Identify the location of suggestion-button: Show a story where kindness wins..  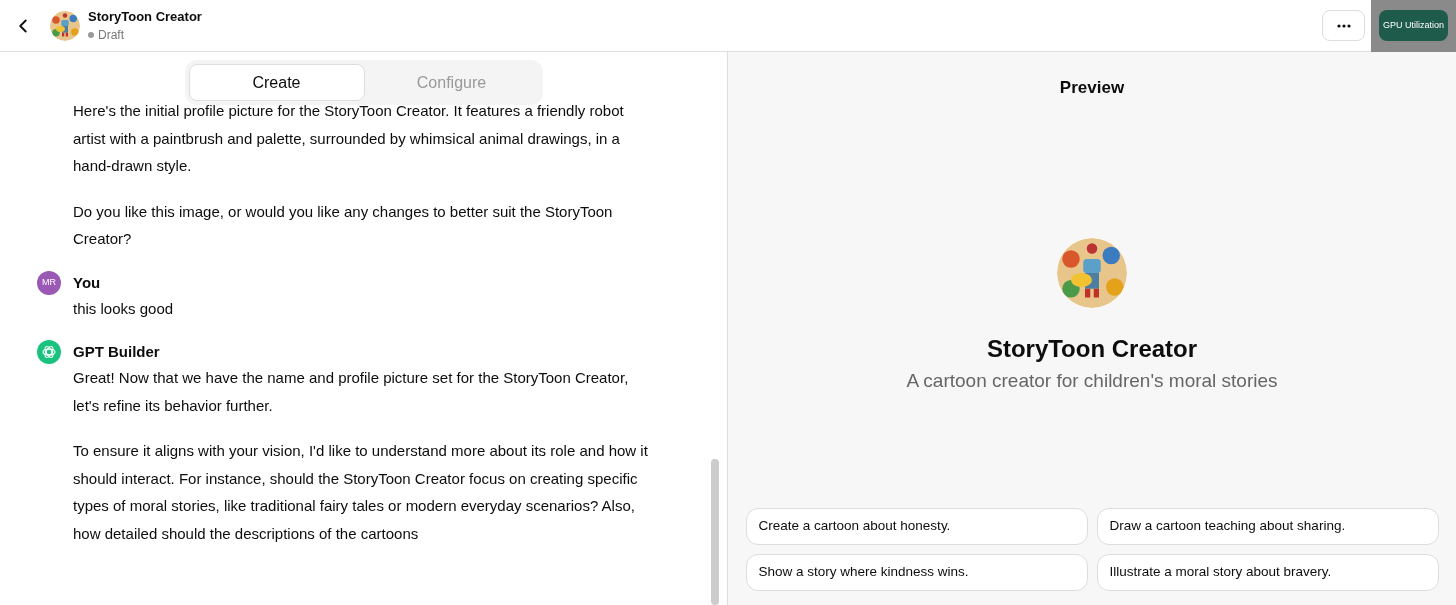
(916, 572).